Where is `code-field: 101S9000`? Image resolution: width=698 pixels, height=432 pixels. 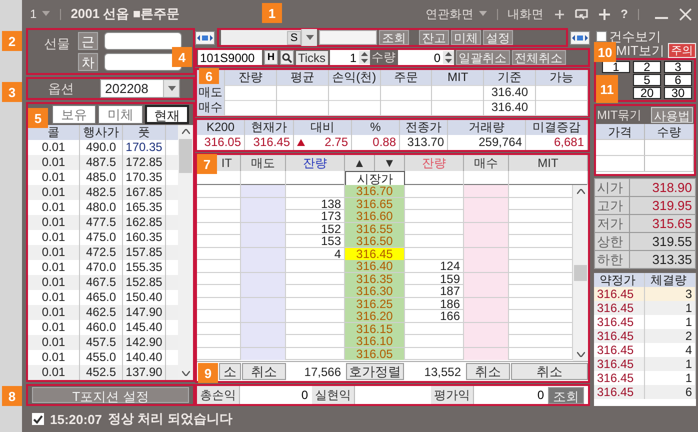 code-field: 101S9000 is located at coordinates (230, 57).